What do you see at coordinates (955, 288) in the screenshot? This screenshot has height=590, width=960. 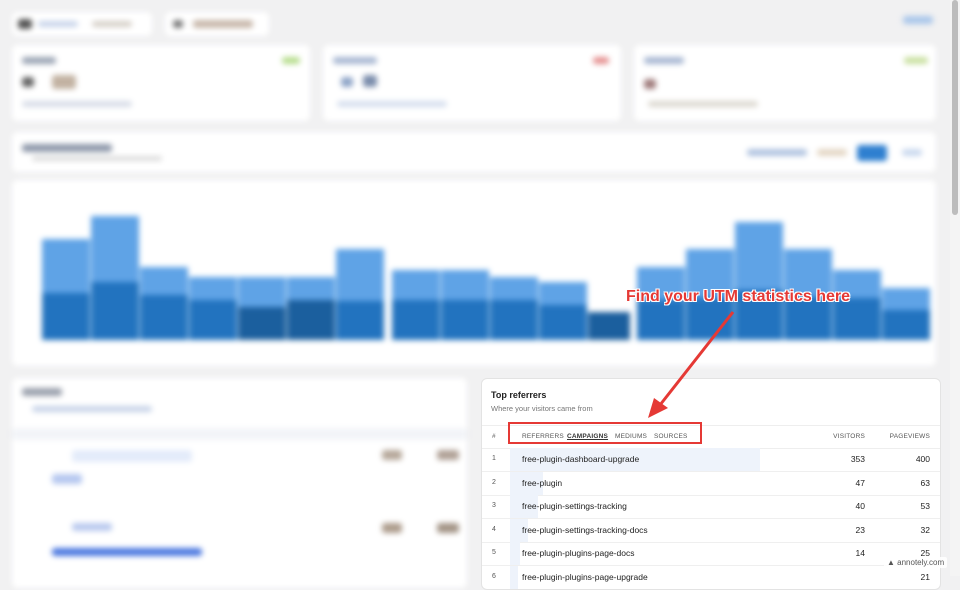 I see `page-scrollbar` at bounding box center [955, 288].